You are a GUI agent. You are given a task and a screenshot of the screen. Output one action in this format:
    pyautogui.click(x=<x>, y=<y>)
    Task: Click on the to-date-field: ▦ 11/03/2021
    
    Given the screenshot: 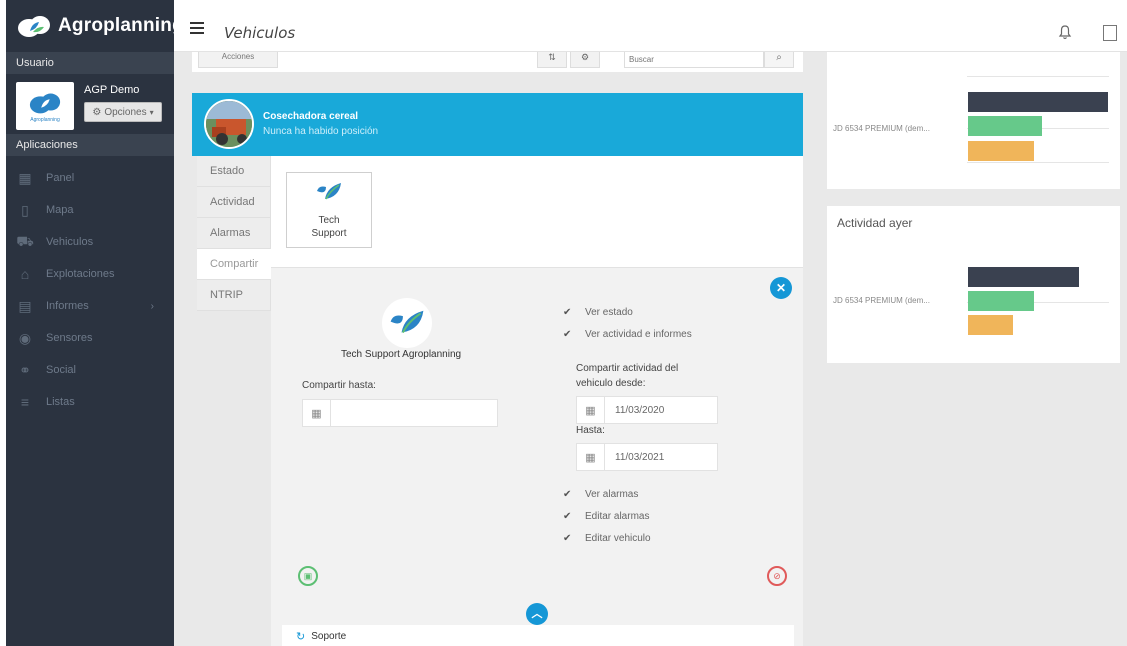 What is the action you would take?
    pyautogui.click(x=647, y=457)
    